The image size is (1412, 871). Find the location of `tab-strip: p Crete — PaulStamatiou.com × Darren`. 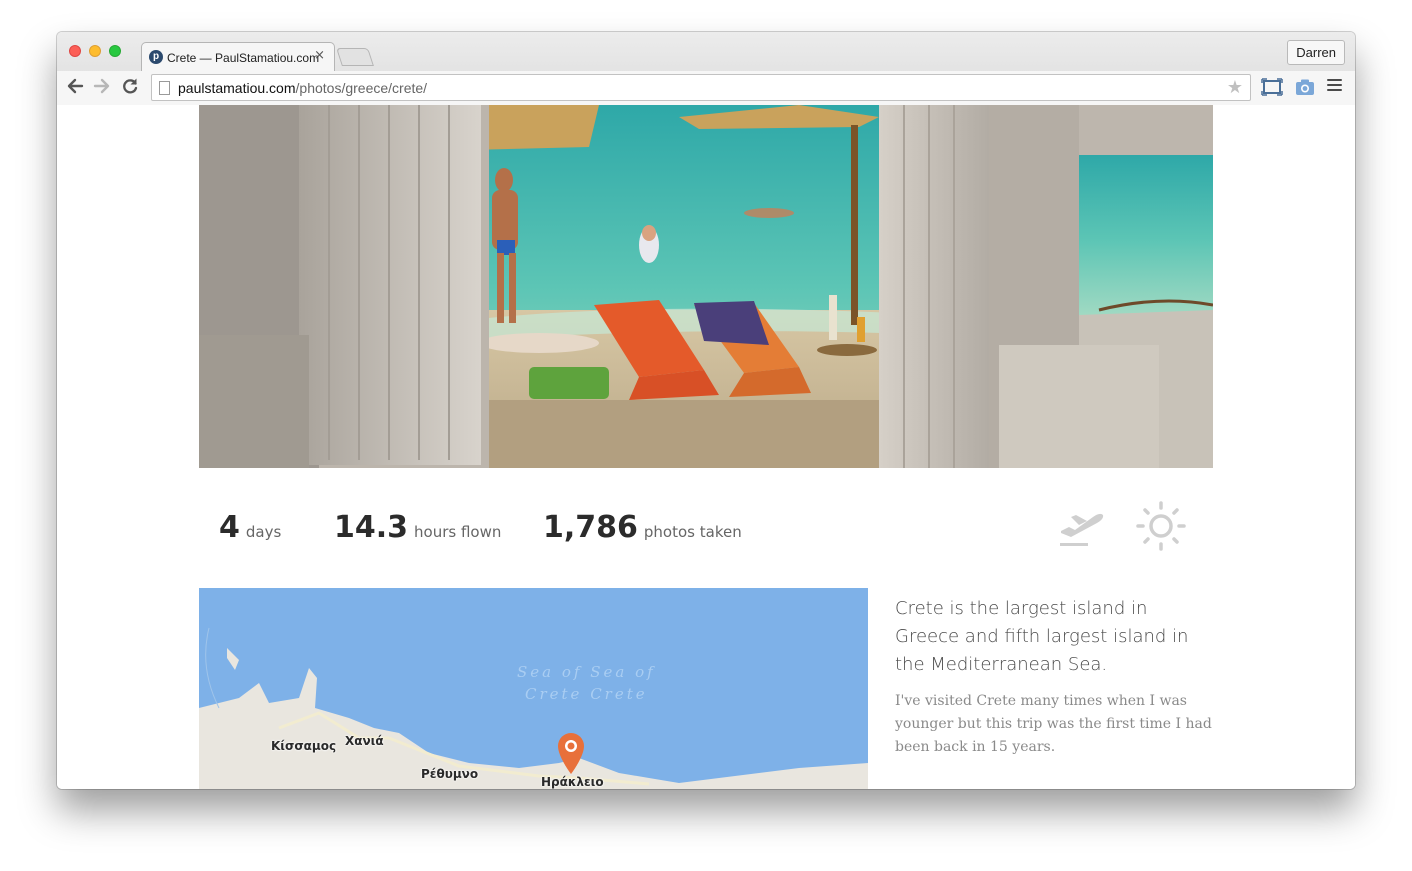

tab-strip: p Crete — PaulStamatiou.com × Darren is located at coordinates (706, 51).